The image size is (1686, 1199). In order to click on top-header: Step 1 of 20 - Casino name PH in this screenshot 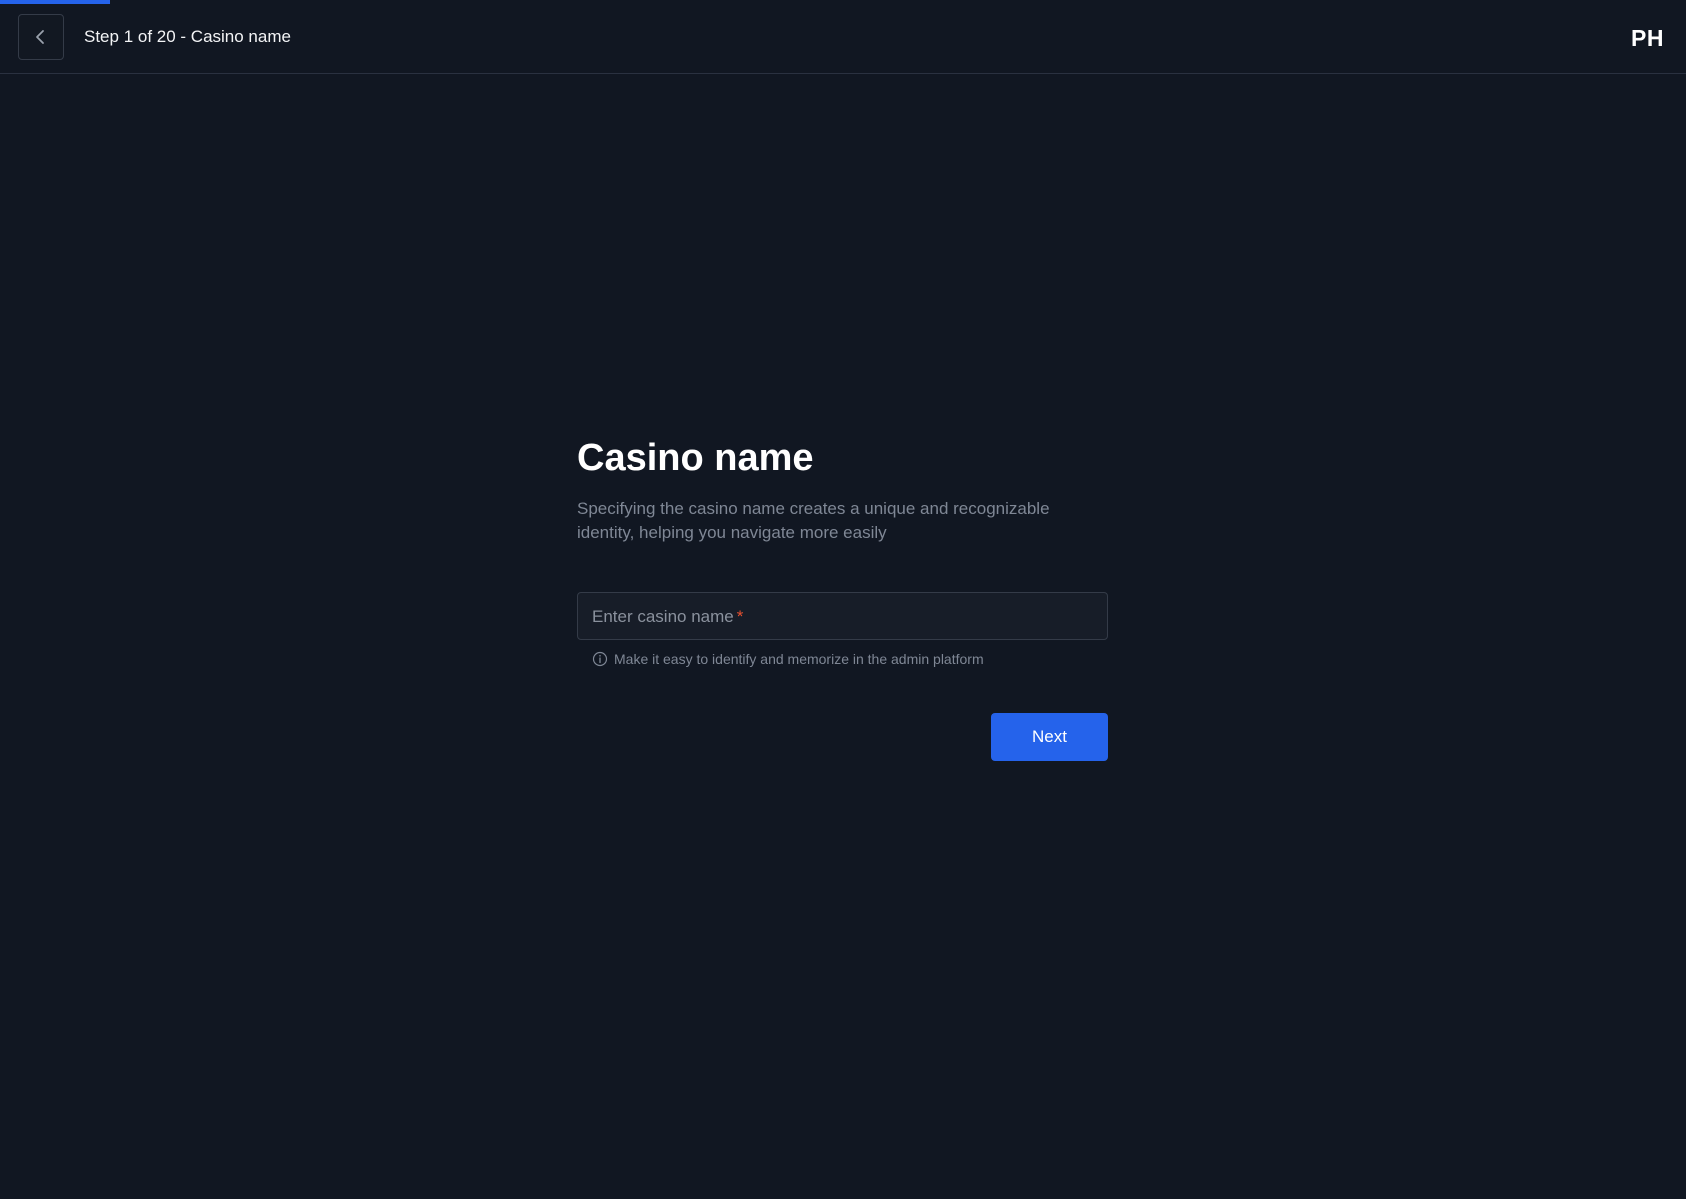, I will do `click(843, 37)`.